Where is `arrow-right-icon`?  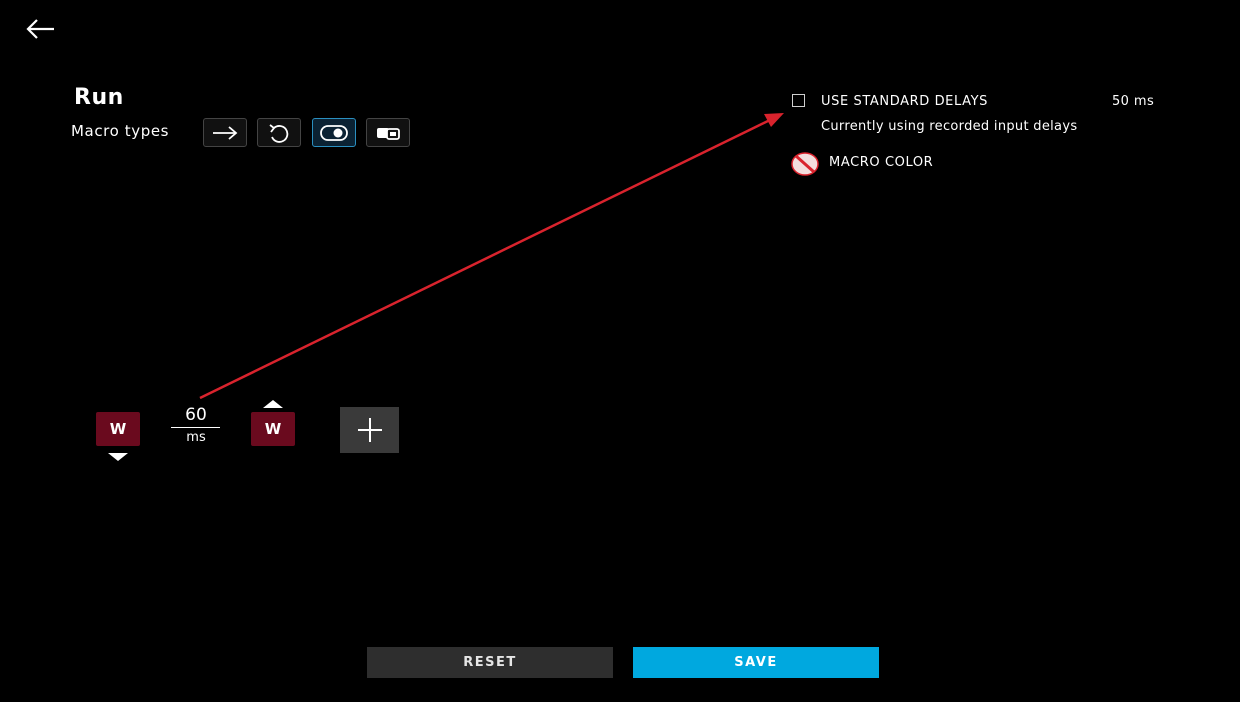 arrow-right-icon is located at coordinates (225, 132).